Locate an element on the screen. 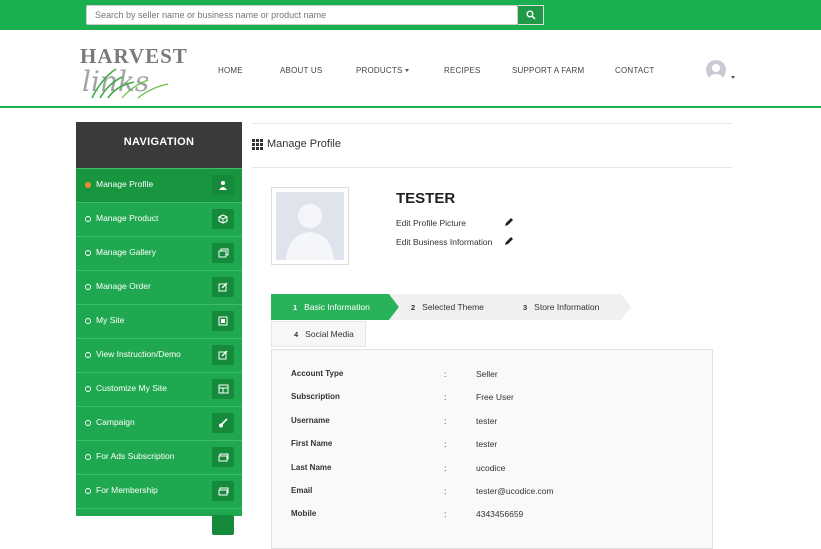 The width and height of the screenshot is (821, 549). step-basic-information: 1 Basic Information is located at coordinates (335, 307).